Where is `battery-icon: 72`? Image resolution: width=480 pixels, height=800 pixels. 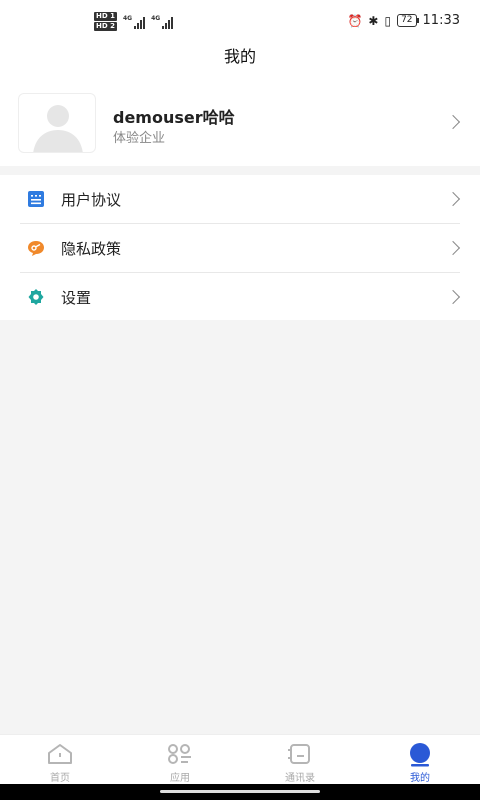 battery-icon: 72 is located at coordinates (408, 20).